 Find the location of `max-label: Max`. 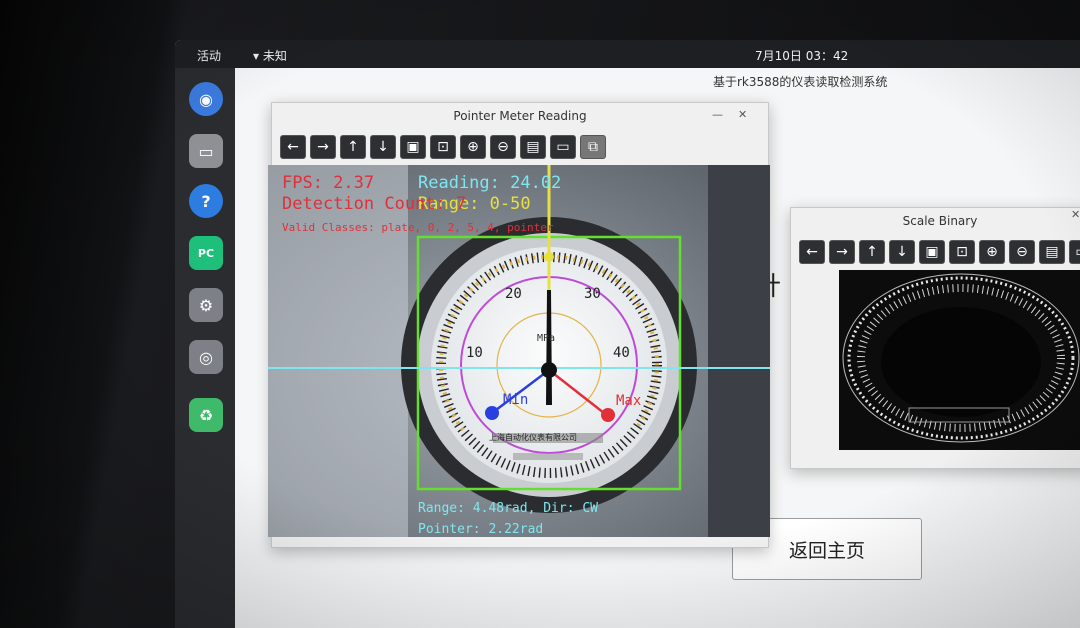

max-label: Max is located at coordinates (629, 401).